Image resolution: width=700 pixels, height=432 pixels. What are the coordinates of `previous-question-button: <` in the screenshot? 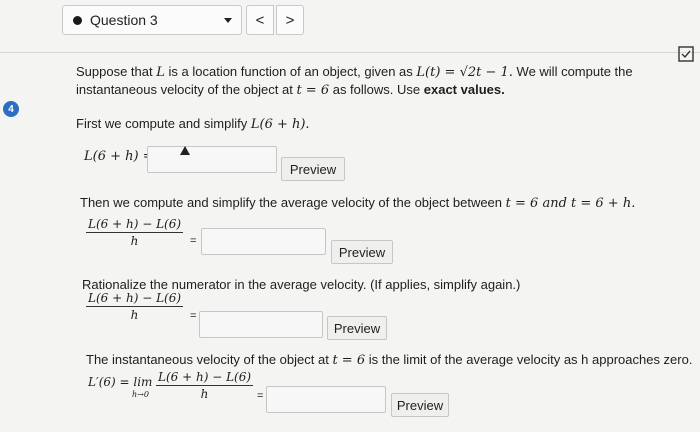 It's located at (260, 20).